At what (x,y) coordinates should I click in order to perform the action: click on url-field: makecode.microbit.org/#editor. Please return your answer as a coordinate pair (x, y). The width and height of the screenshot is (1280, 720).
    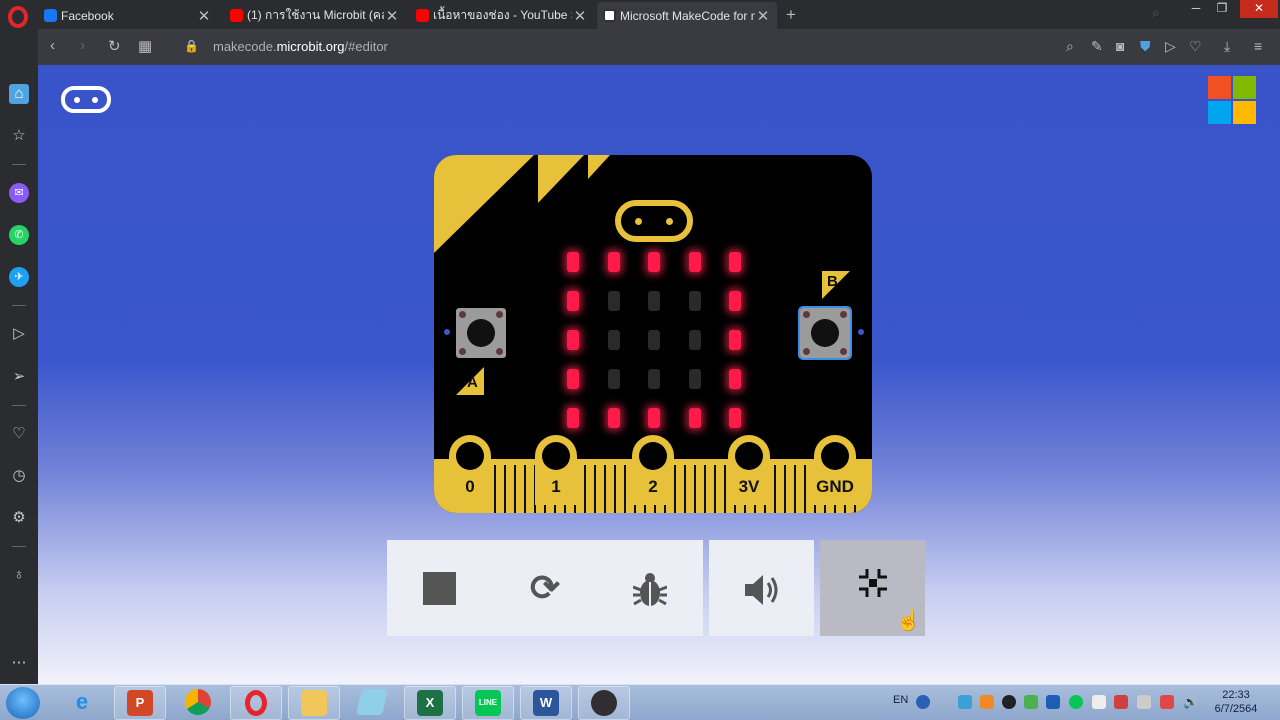
    Looking at the image, I should click on (300, 46).